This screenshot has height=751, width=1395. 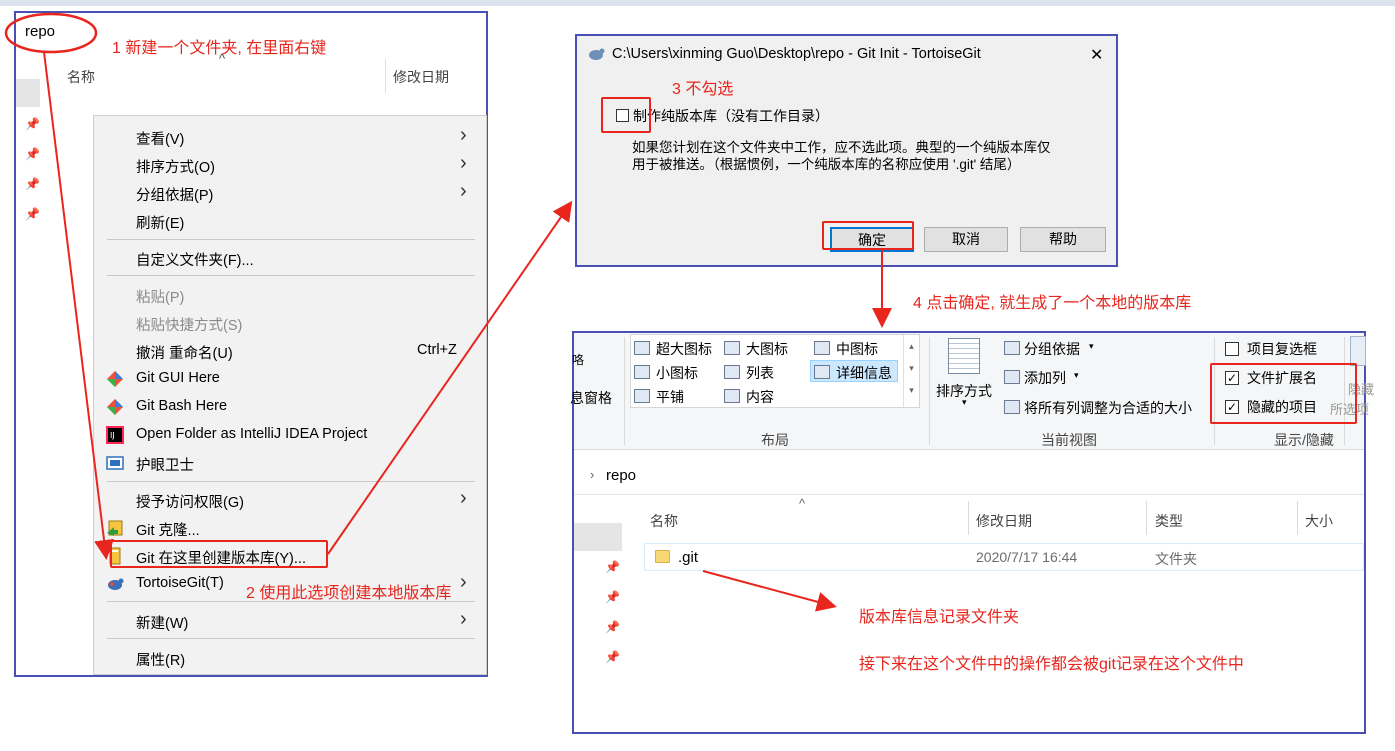 I want to click on group-label-show-hide: 显示/隐藏, so click(x=1304, y=440).